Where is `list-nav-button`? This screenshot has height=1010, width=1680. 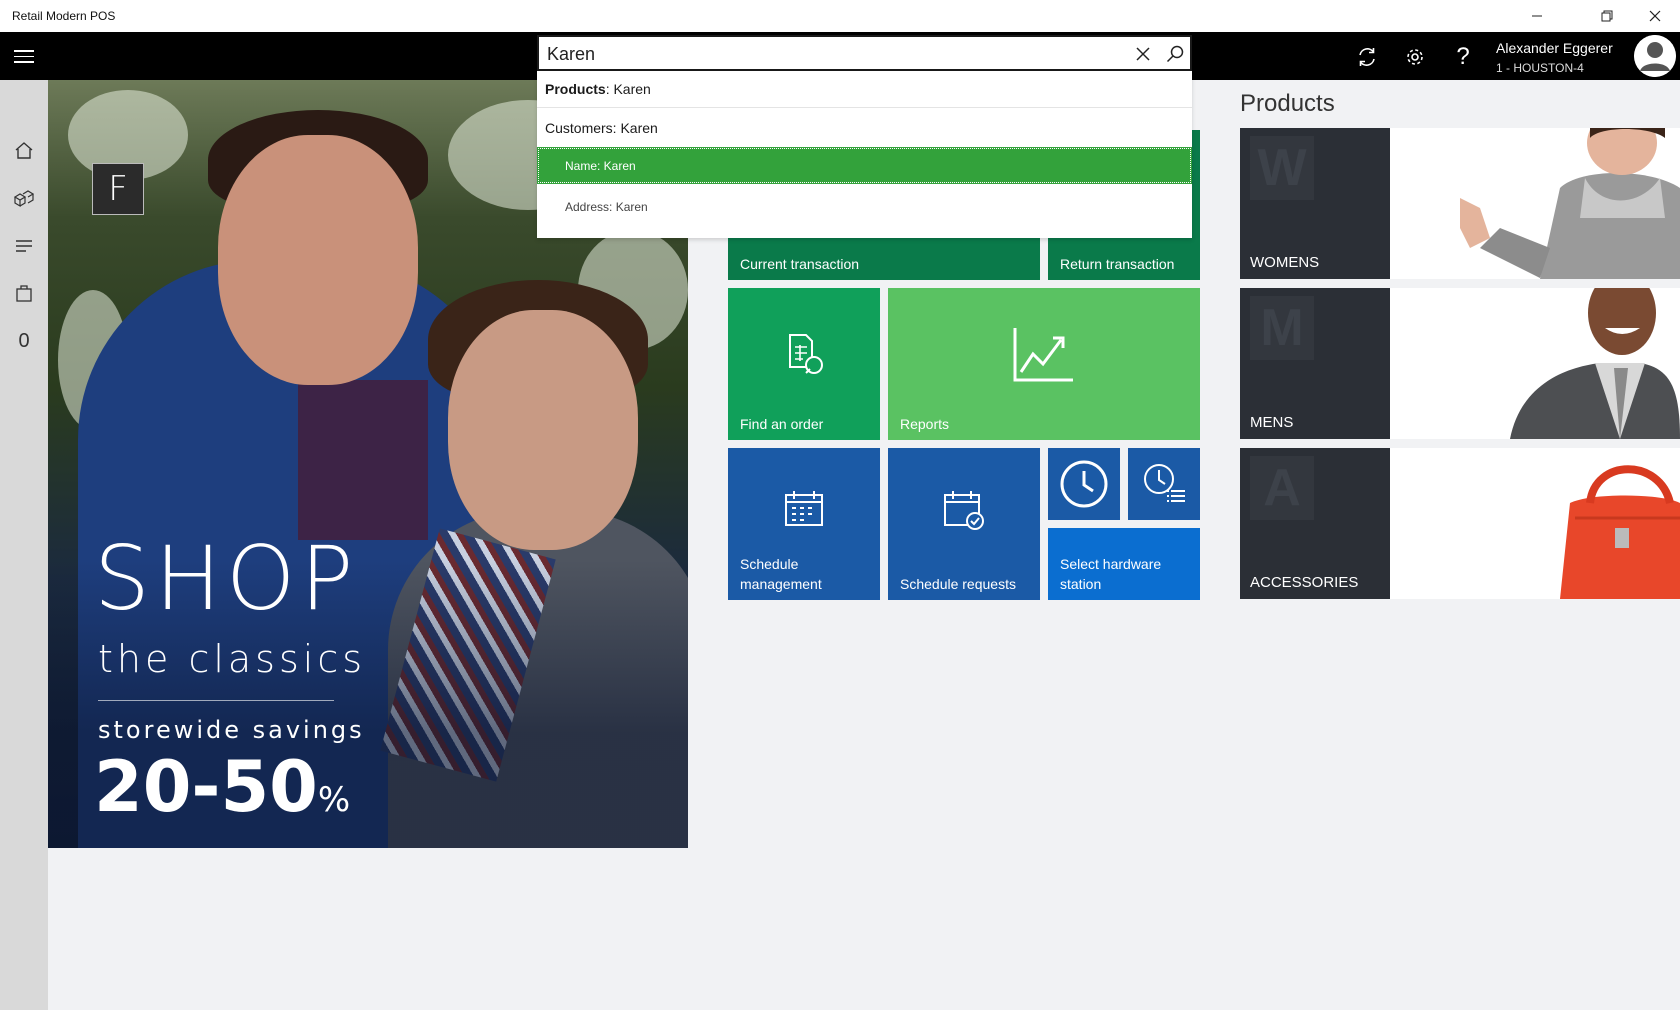
list-nav-button is located at coordinates (24, 246).